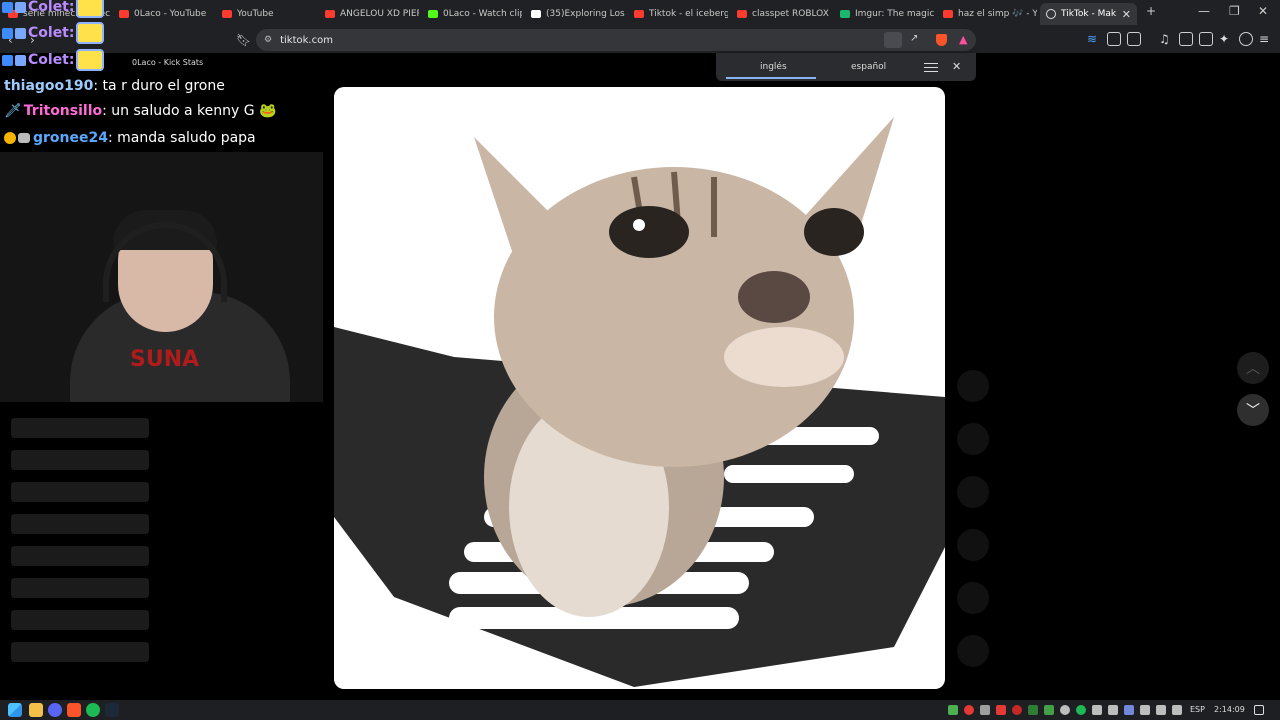  What do you see at coordinates (93, 710) in the screenshot?
I see `spotify-icon` at bounding box center [93, 710].